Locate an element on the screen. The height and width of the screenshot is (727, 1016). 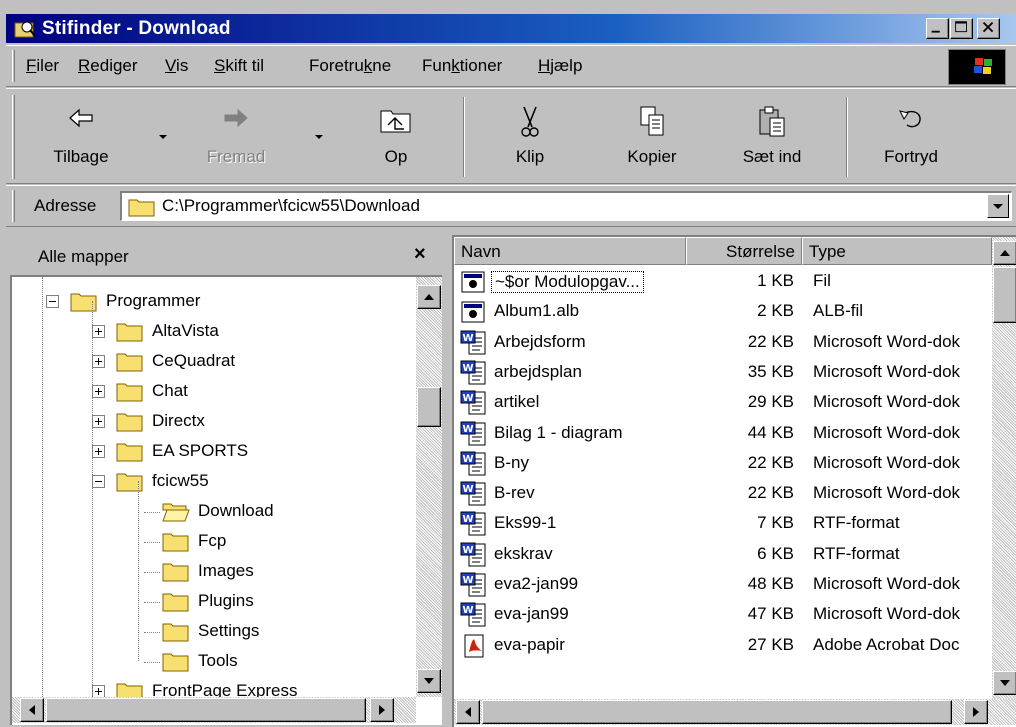
file-row: eva-papir 27 KB Adobe Acrobat Doc is located at coordinates (724, 646).